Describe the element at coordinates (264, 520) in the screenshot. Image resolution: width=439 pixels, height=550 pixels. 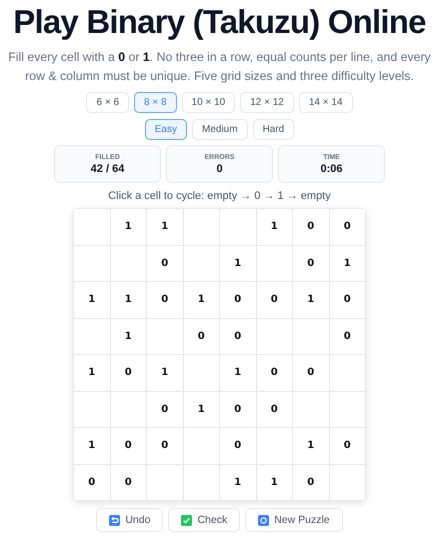
I see `refresh-icon` at that location.